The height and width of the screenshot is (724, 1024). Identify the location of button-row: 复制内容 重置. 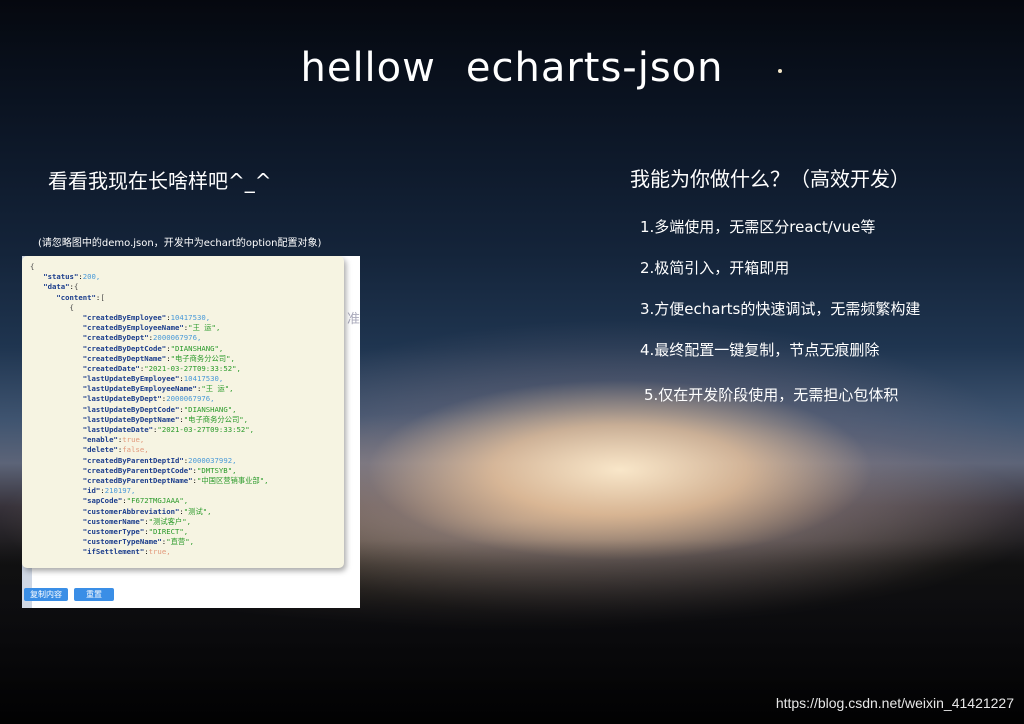
(72, 597).